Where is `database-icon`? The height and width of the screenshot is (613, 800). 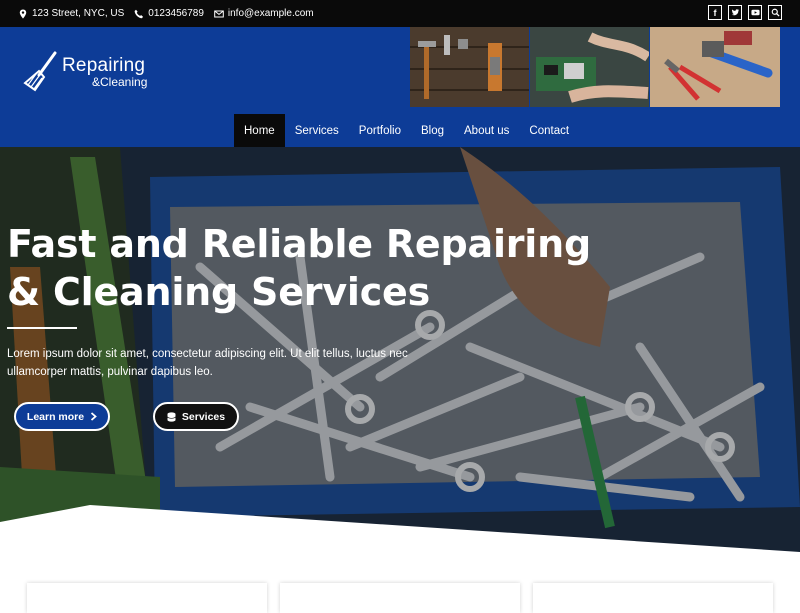
database-icon is located at coordinates (171, 416).